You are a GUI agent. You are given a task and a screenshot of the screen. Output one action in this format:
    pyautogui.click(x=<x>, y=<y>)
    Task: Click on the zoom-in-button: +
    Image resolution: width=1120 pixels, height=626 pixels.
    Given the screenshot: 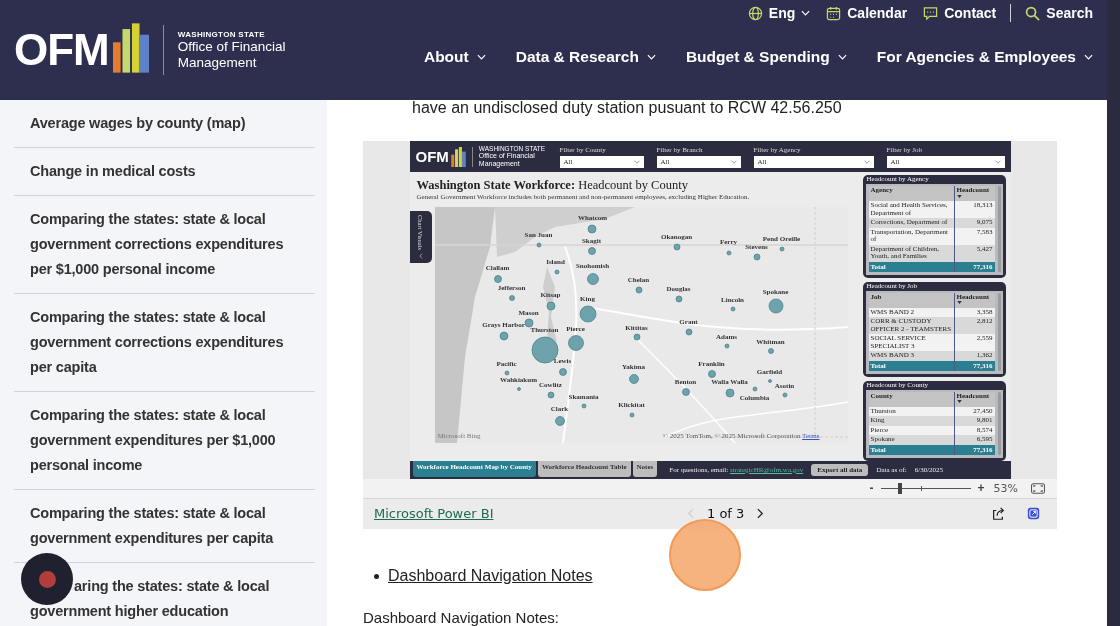 What is the action you would take?
    pyautogui.click(x=981, y=488)
    